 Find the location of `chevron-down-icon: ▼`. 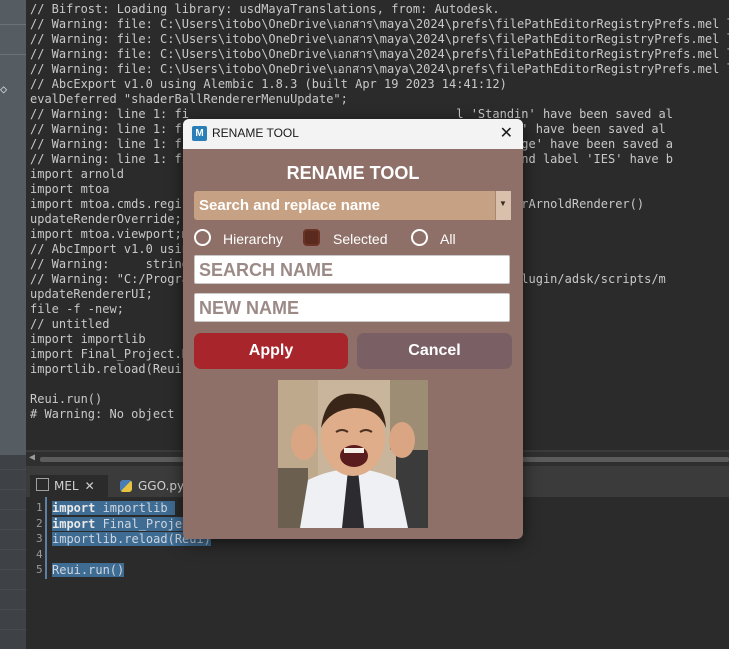

chevron-down-icon: ▼ is located at coordinates (503, 203).